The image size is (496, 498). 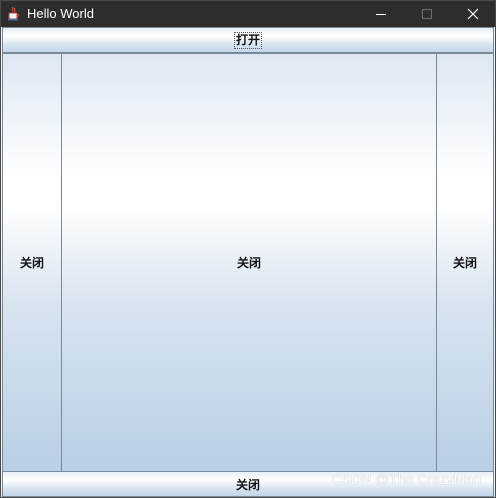 I want to click on minimize-button, so click(x=381, y=14).